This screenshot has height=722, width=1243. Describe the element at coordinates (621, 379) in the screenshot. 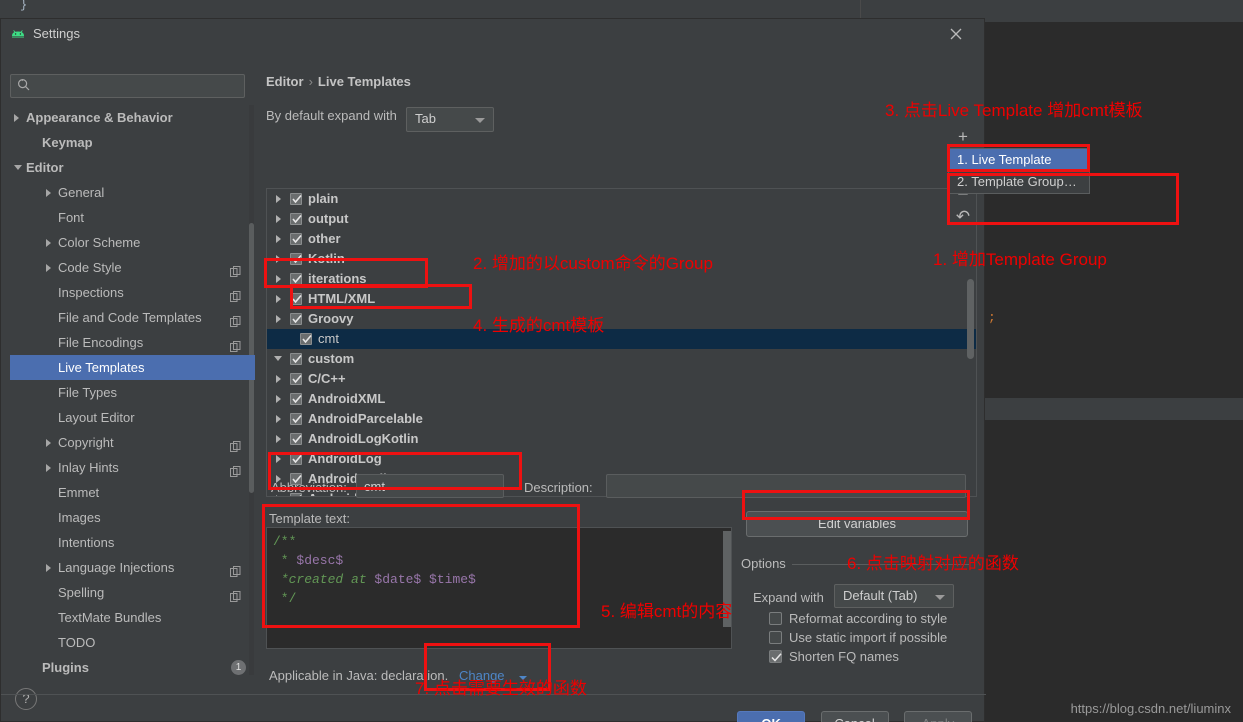

I see `template-row: C/C++` at that location.